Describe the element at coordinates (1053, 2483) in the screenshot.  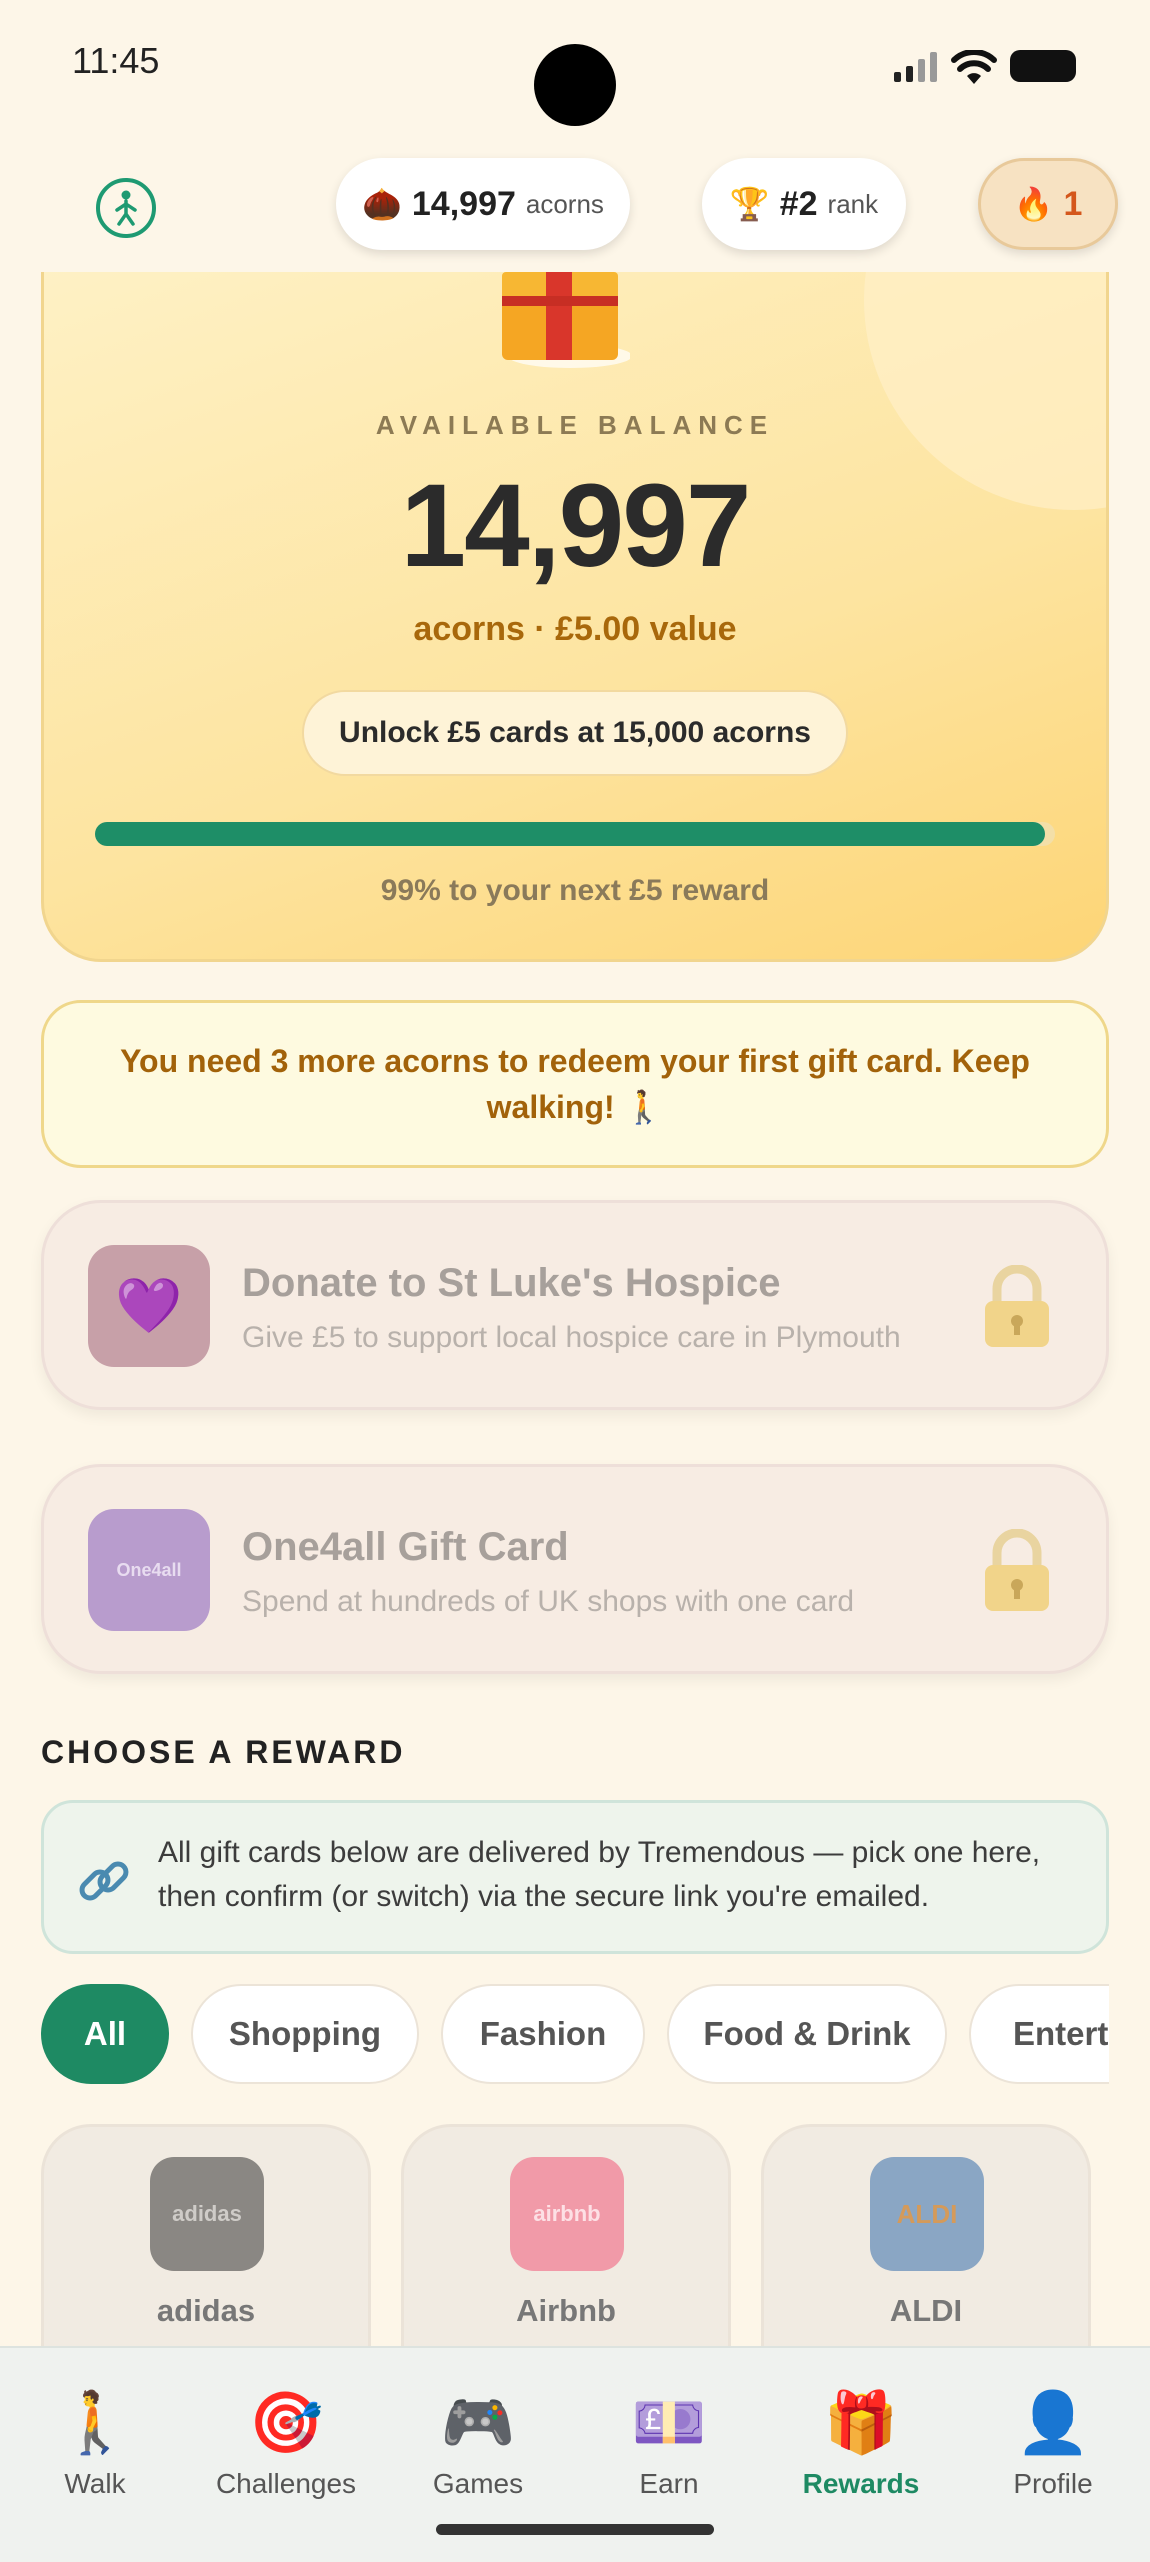
I see `nav-label: Profile` at that location.